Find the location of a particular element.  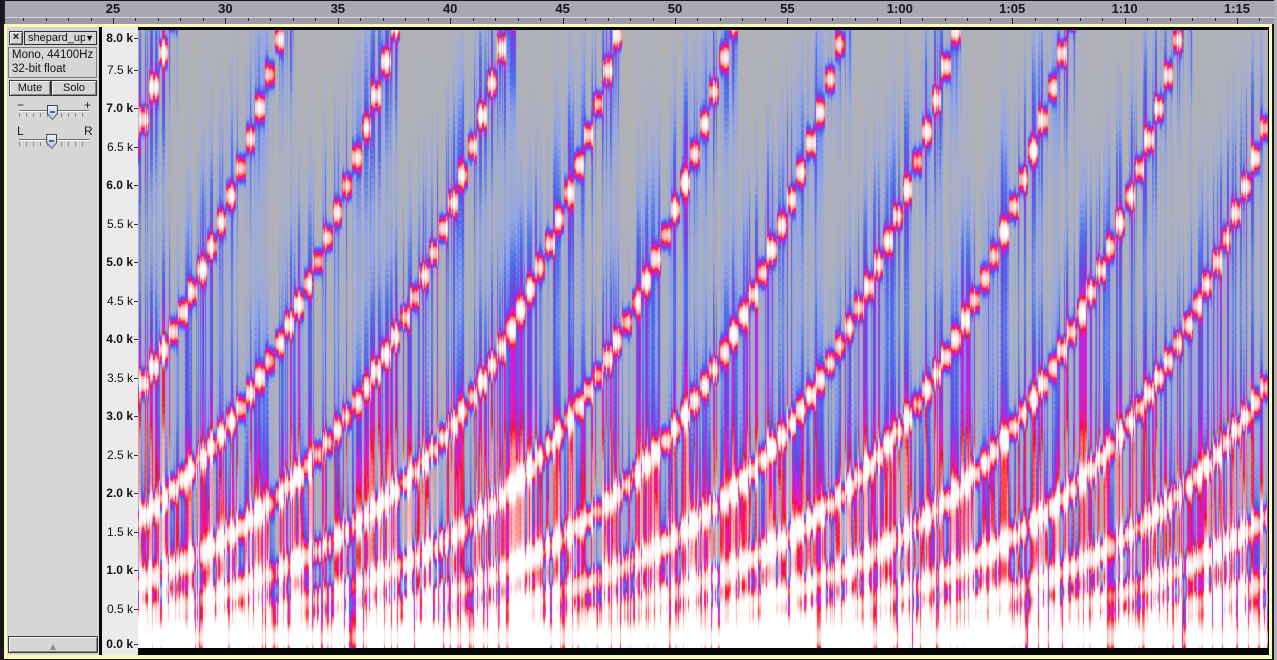

close-track-button: × is located at coordinates (16, 38).